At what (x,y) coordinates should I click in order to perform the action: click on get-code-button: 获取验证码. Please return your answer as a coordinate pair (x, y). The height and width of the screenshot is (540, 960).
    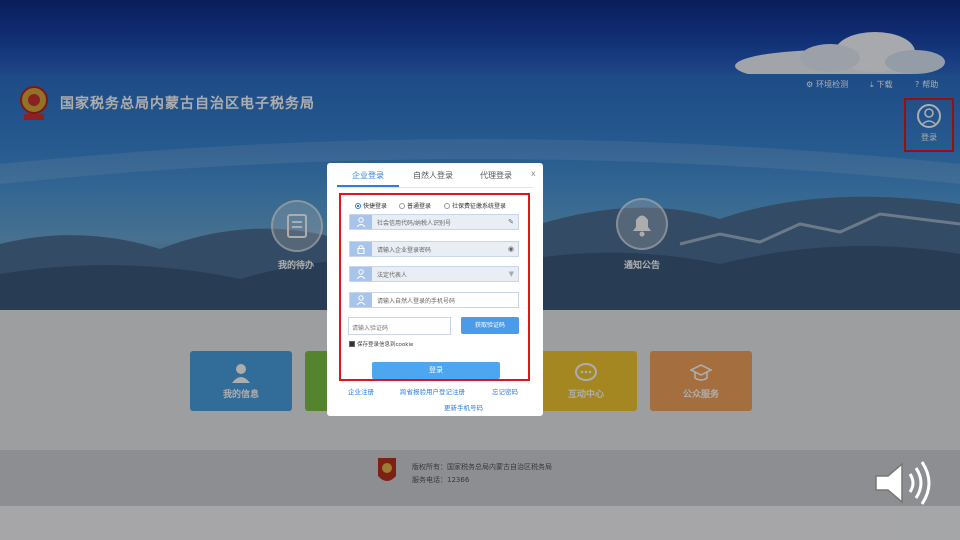
    Looking at the image, I should click on (490, 325).